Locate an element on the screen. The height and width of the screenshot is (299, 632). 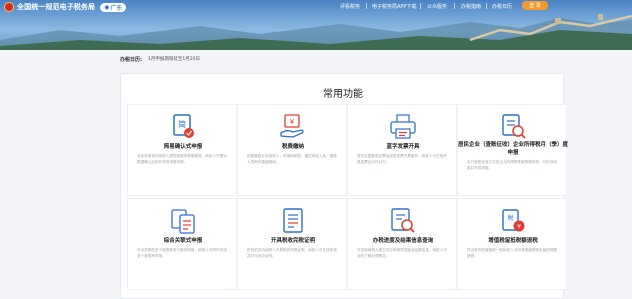
enterprise-income-tax-icon is located at coordinates (514, 126).